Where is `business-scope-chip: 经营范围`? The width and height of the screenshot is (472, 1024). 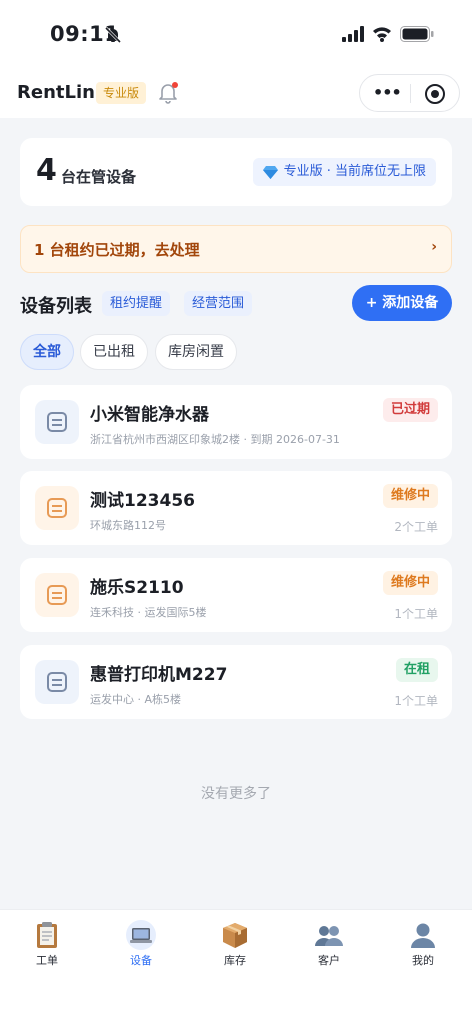 business-scope-chip: 经营范围 is located at coordinates (218, 303).